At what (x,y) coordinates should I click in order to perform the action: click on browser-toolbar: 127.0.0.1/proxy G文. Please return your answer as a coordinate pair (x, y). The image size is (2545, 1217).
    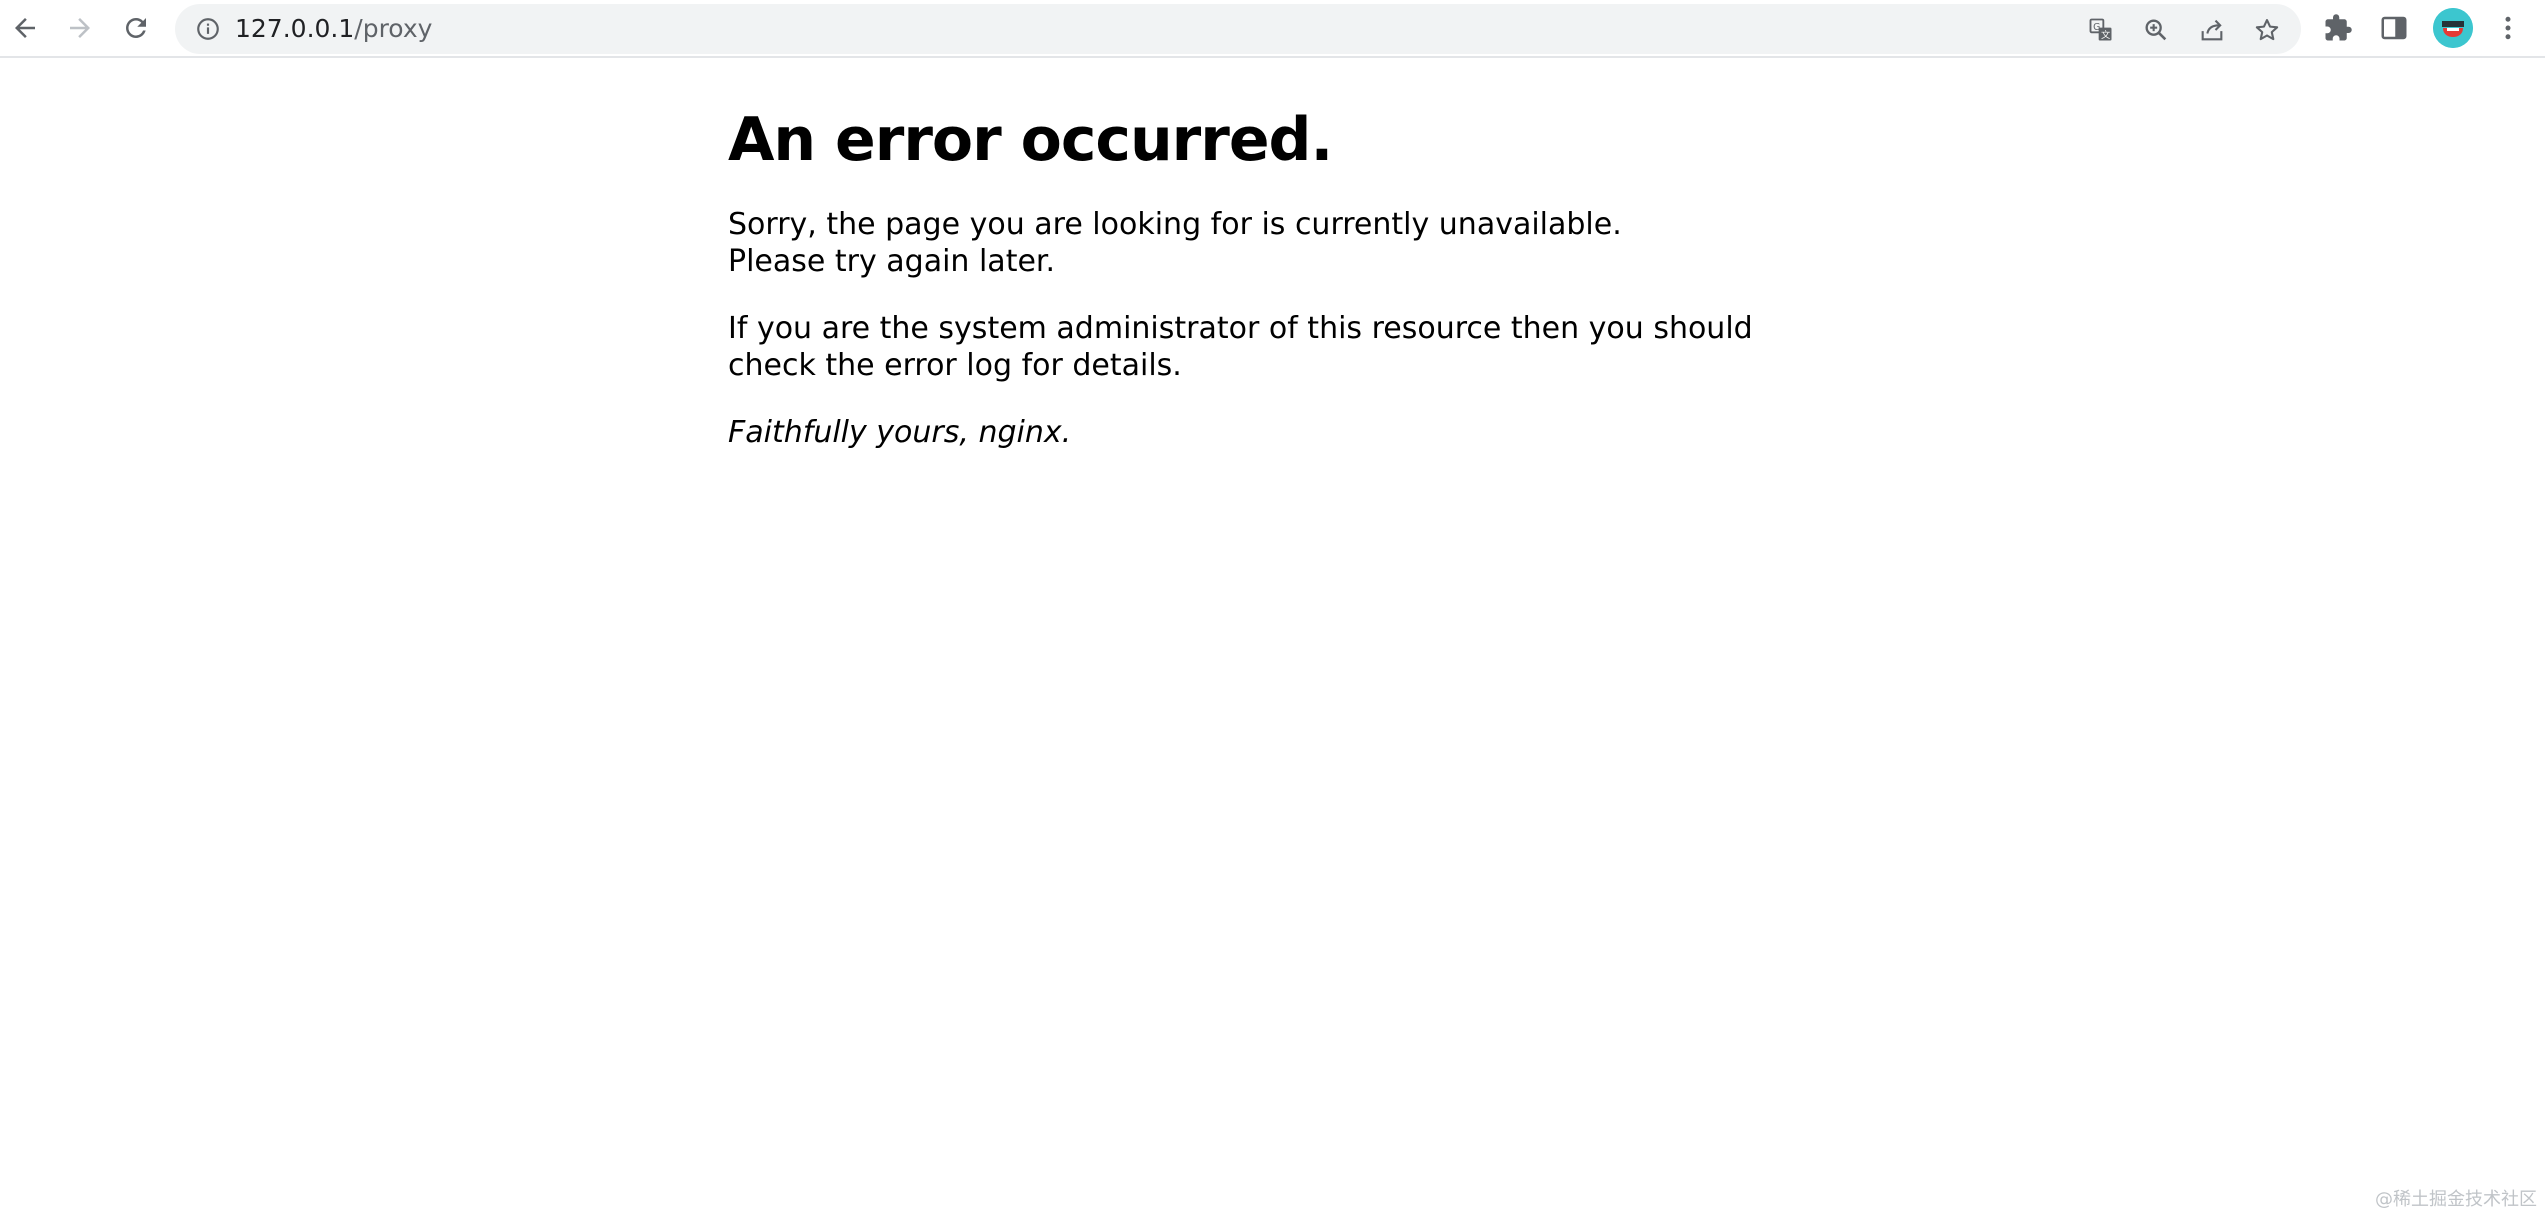
    Looking at the image, I should click on (1272, 29).